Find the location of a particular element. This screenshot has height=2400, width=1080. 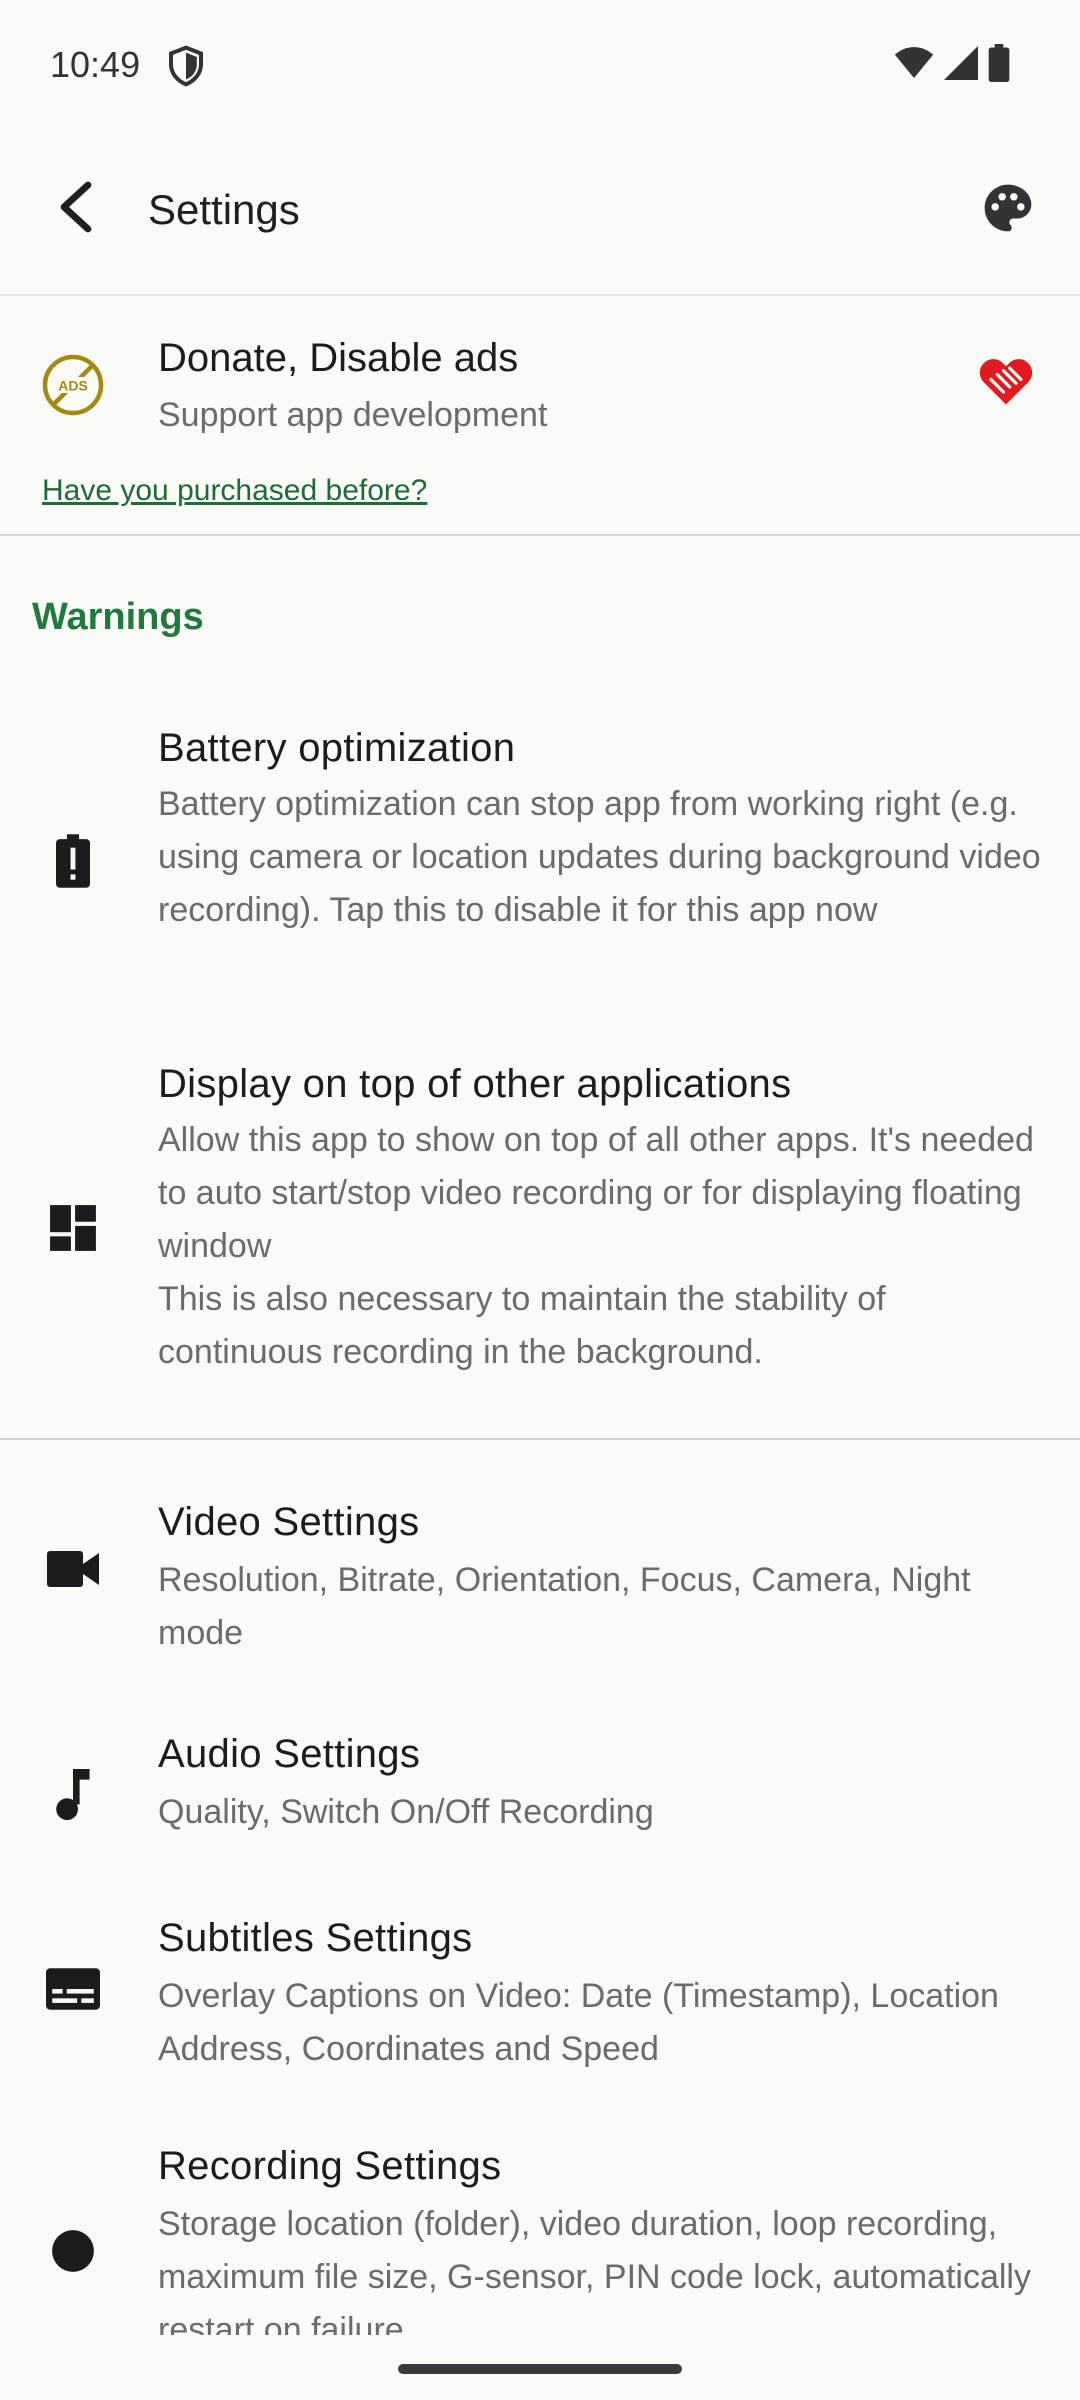

no-ads-icon: ADS is located at coordinates (73, 385).